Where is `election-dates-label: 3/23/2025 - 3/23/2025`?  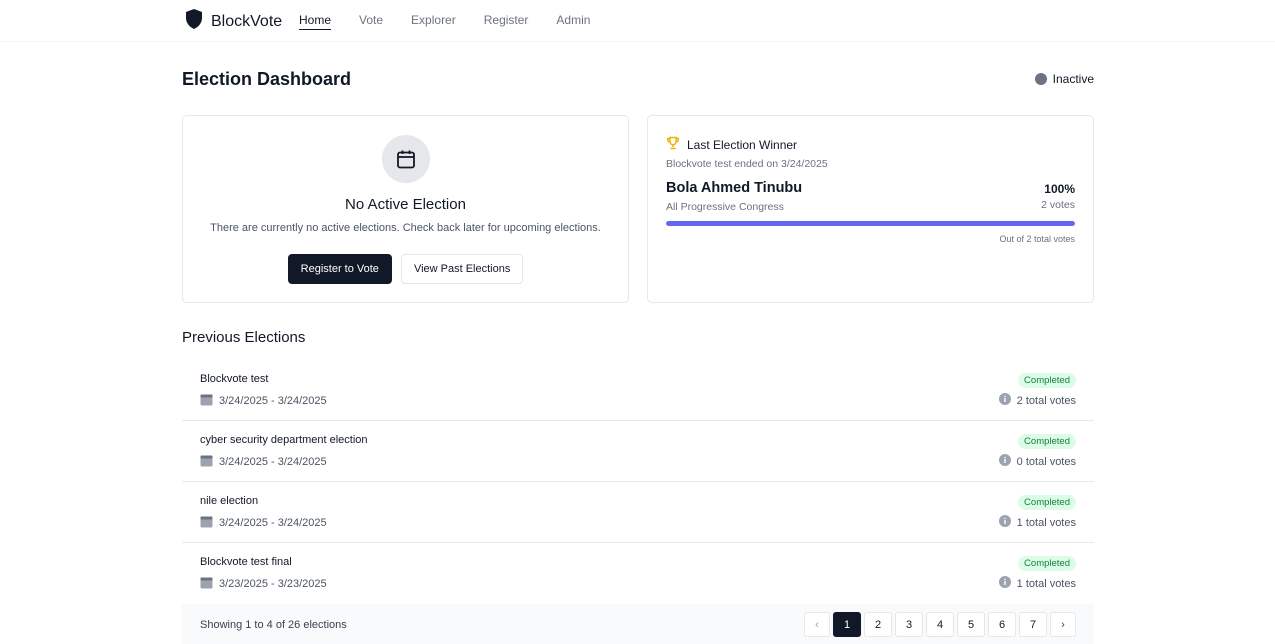
election-dates-label: 3/23/2025 - 3/23/2025 is located at coordinates (273, 584).